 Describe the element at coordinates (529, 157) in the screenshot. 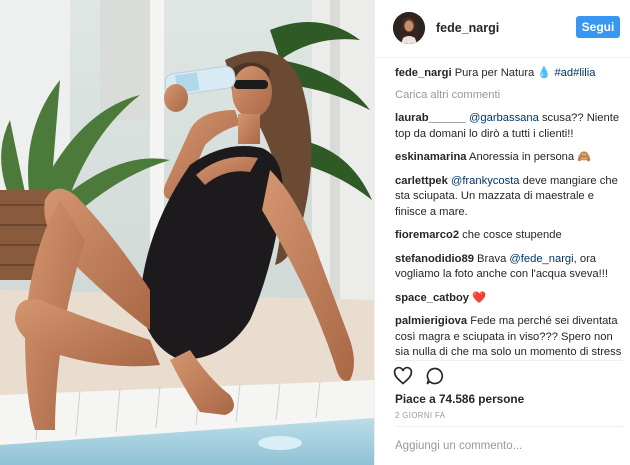

I see `comment-text: Anoressia in persona 🙈` at that location.